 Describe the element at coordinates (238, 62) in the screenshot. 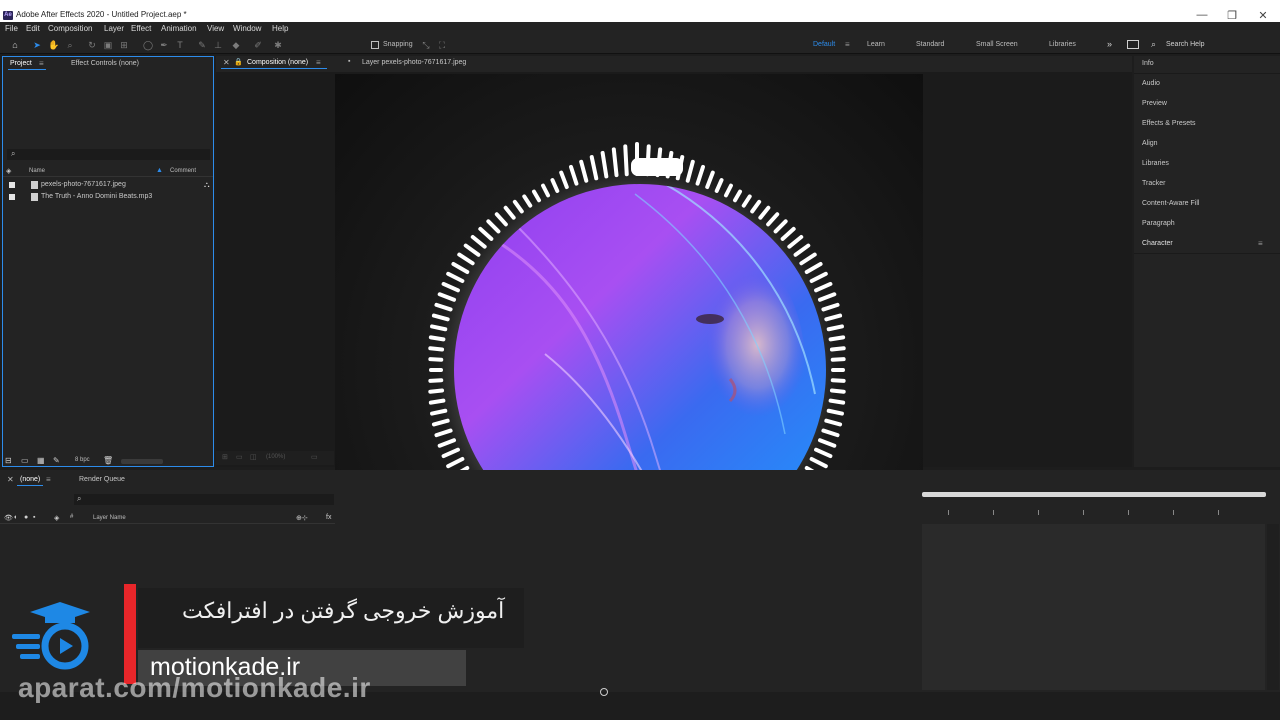

I see `lock-icon: 🔒` at that location.